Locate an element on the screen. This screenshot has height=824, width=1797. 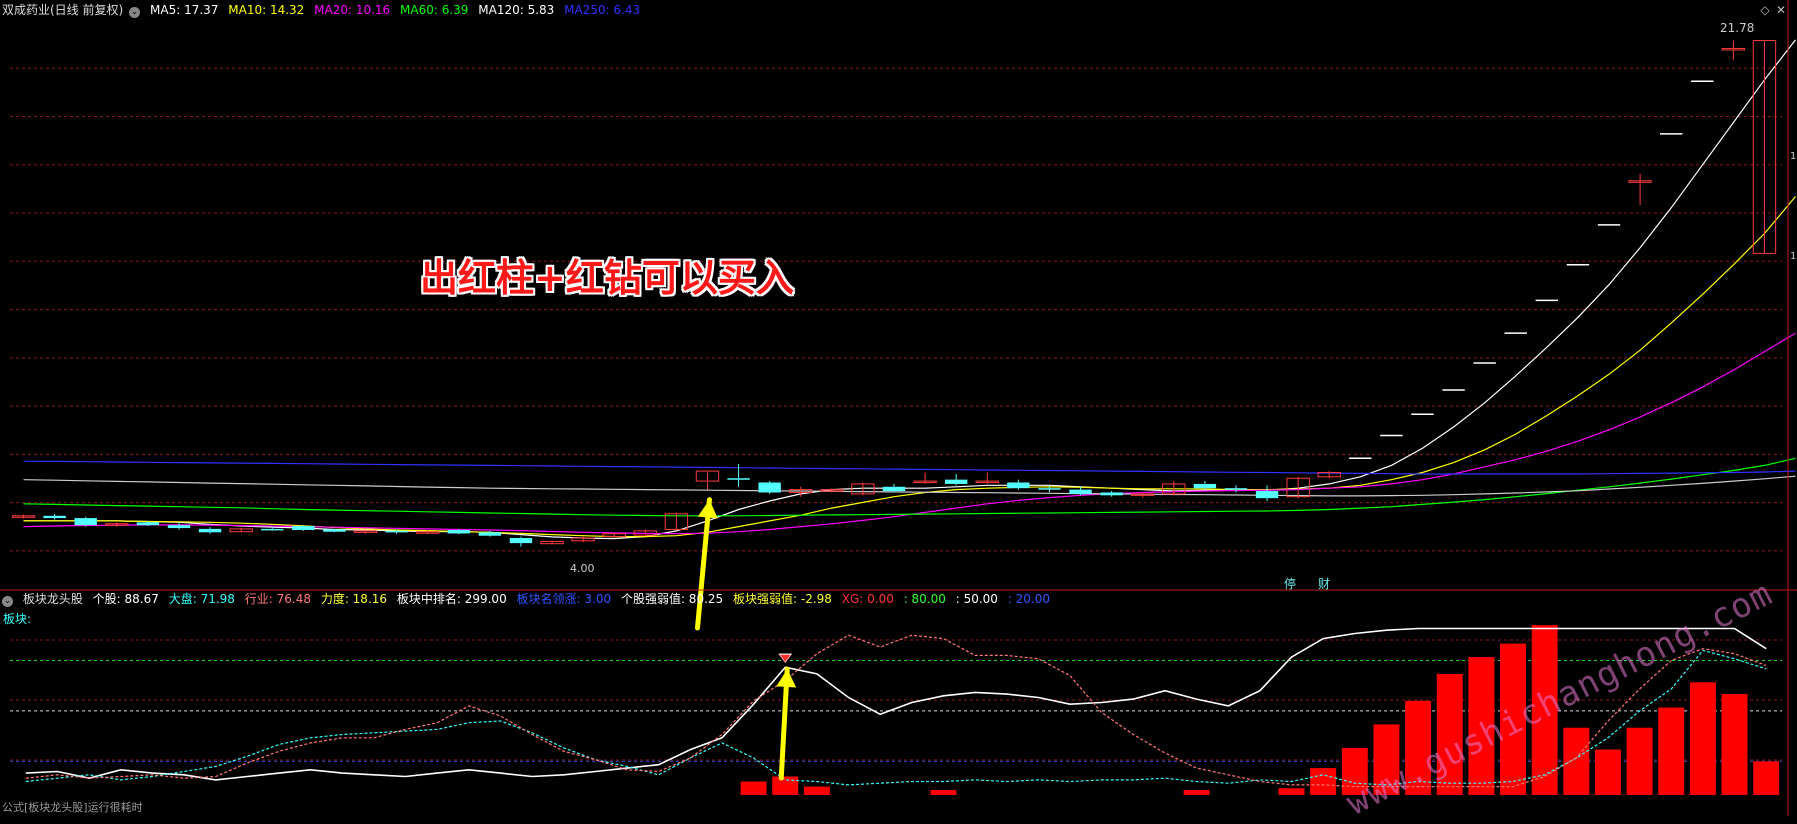
ma10-label: MA10: 14.32 is located at coordinates (266, 10).